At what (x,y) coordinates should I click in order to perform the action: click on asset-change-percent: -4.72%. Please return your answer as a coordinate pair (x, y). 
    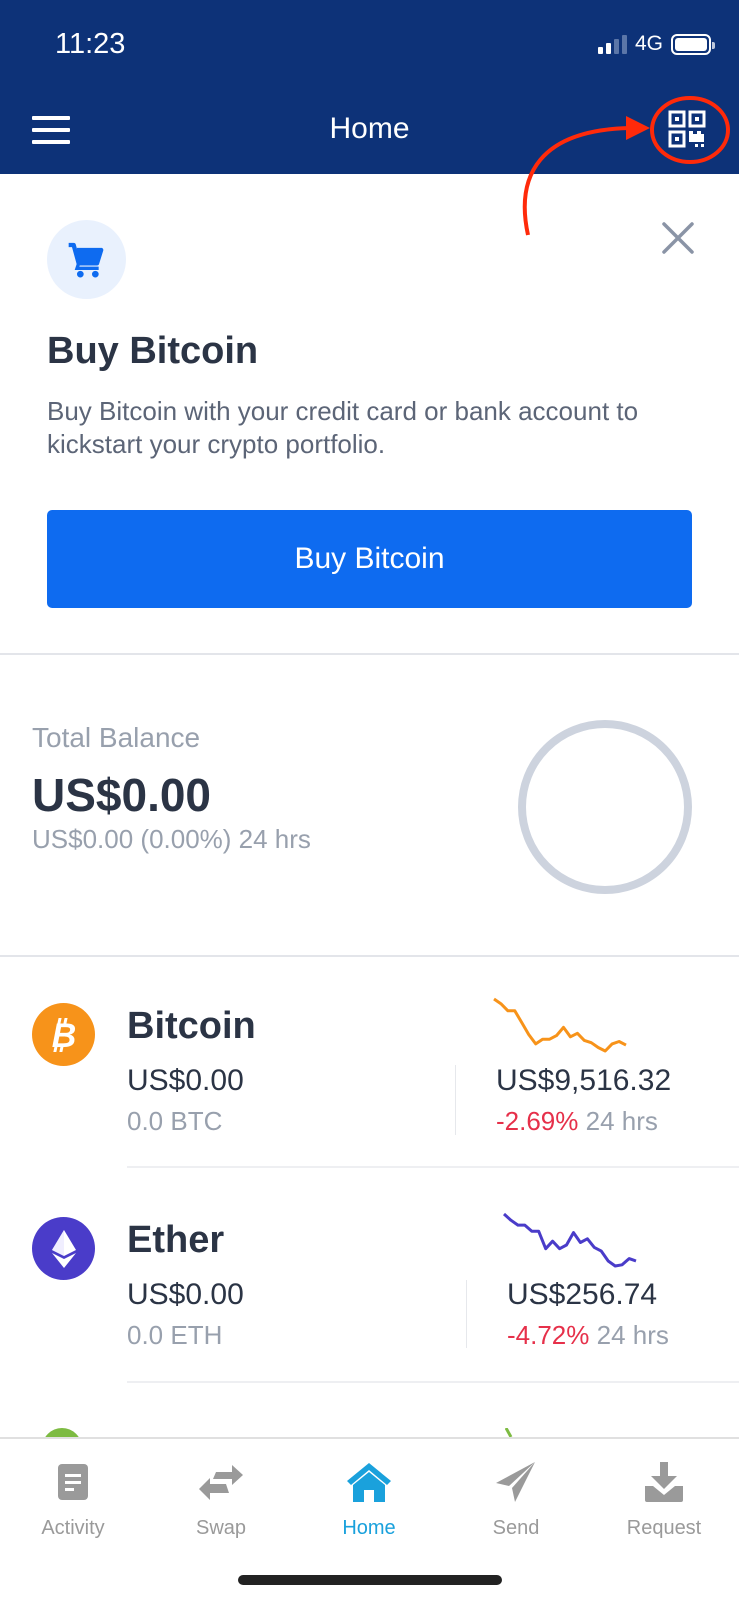
    Looking at the image, I should click on (548, 1335).